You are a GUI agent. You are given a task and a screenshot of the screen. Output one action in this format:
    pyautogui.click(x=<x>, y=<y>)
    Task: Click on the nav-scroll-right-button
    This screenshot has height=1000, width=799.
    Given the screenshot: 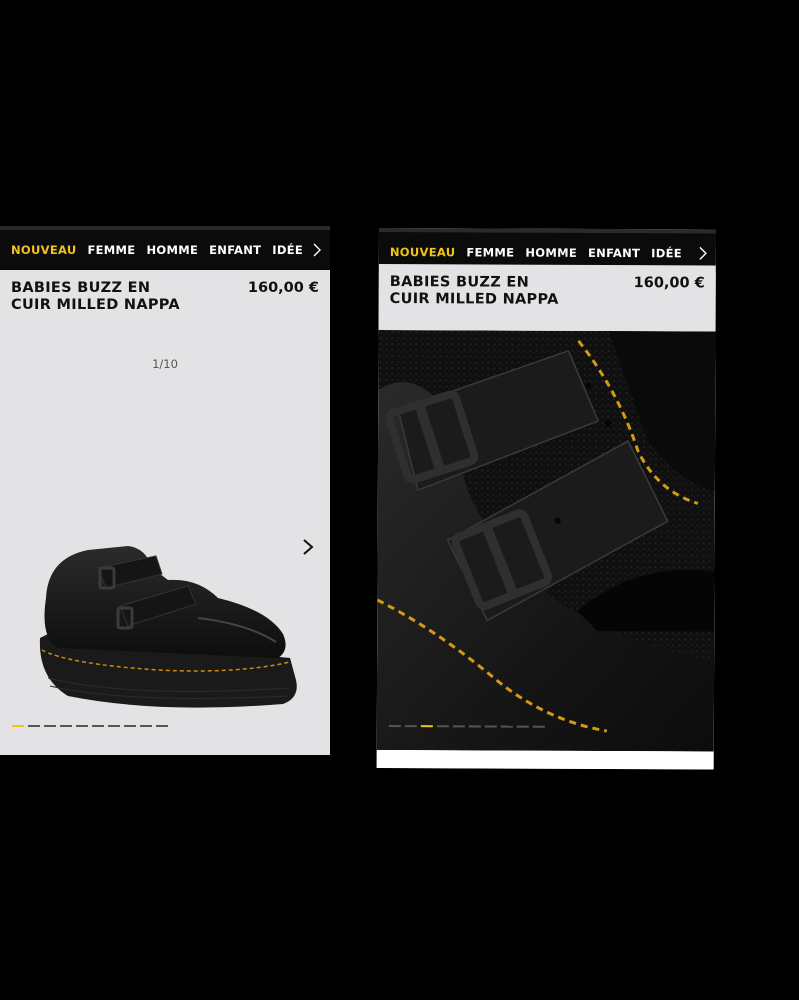 What is the action you would take?
    pyautogui.click(x=317, y=250)
    